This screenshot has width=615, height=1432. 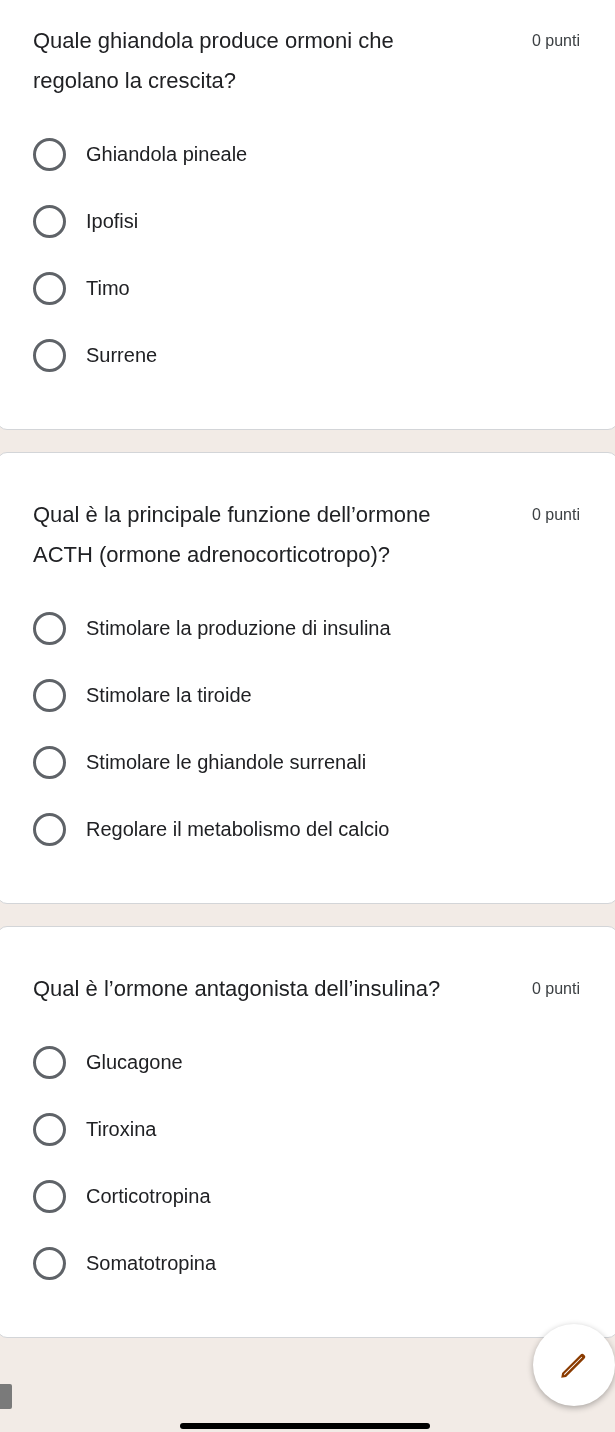 What do you see at coordinates (574, 1365) in the screenshot?
I see `edit-button` at bounding box center [574, 1365].